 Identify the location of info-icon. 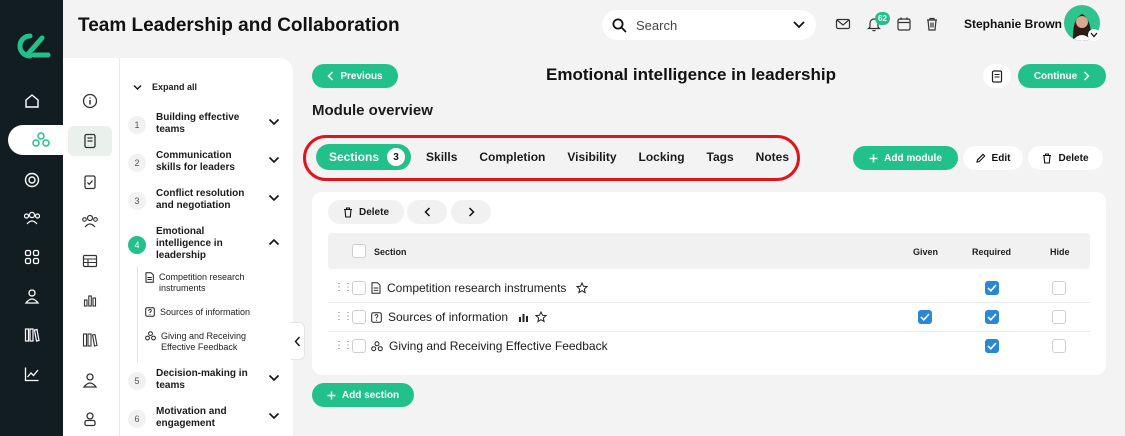
(90, 101).